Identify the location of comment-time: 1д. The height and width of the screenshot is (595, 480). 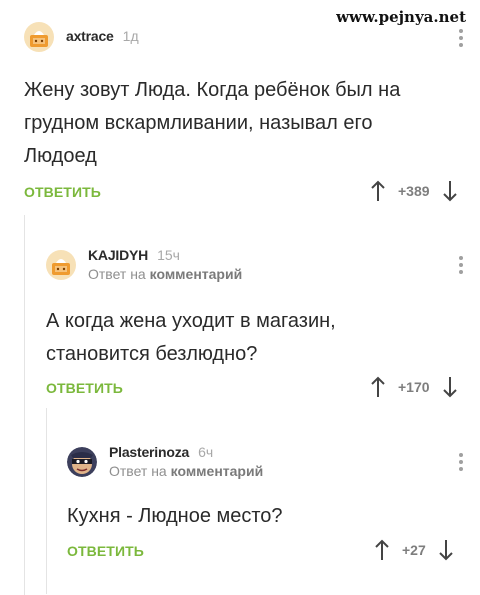
(130, 36).